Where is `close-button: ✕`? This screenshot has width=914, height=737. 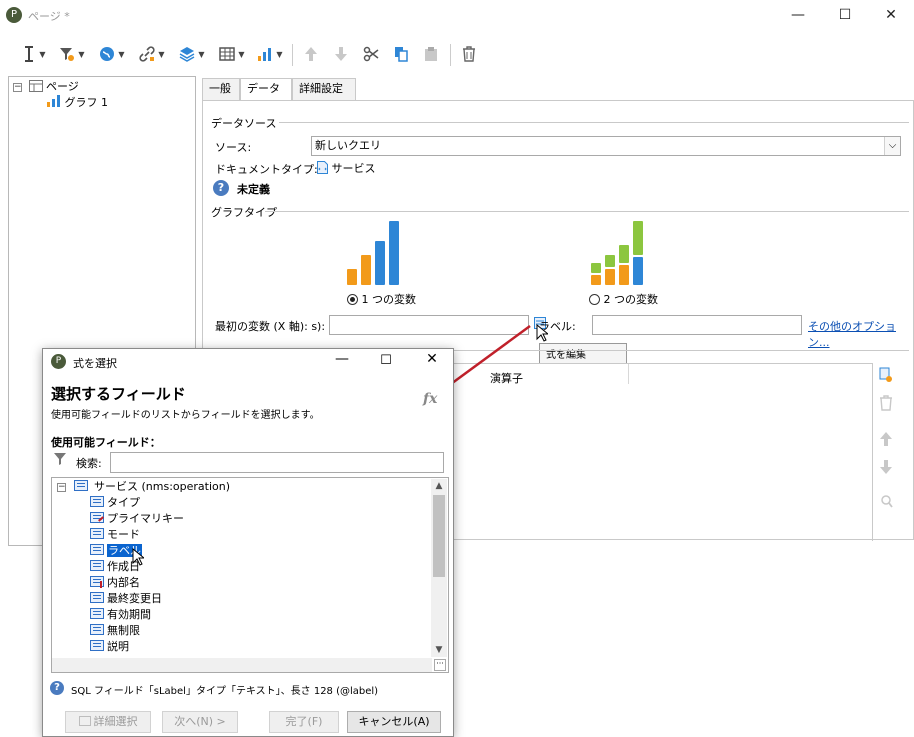 close-button: ✕ is located at coordinates (891, 15).